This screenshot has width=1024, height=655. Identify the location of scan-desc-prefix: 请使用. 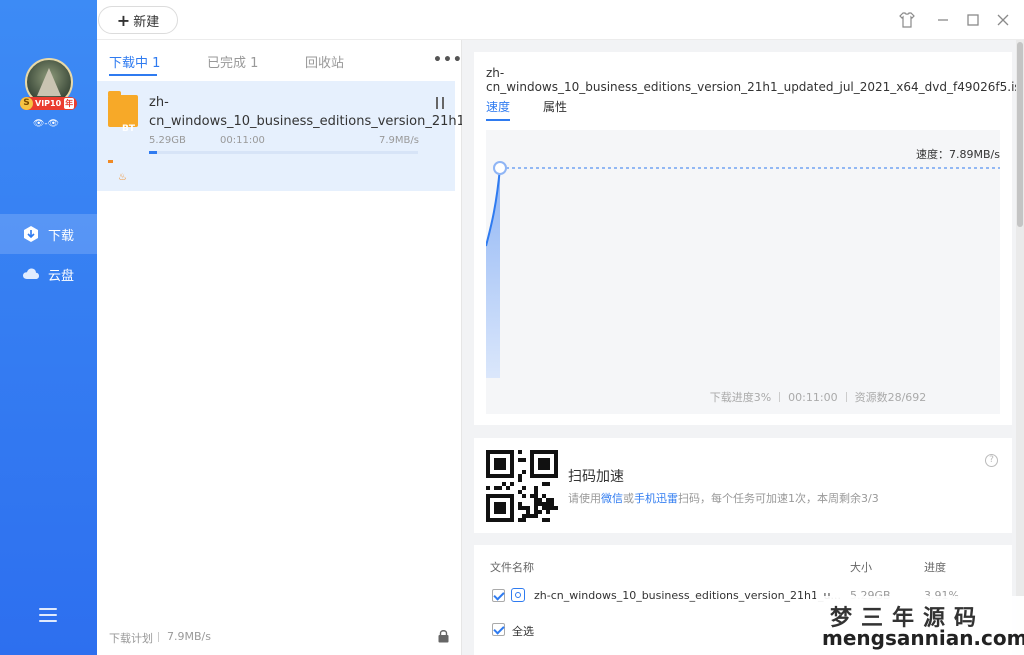
(584, 498).